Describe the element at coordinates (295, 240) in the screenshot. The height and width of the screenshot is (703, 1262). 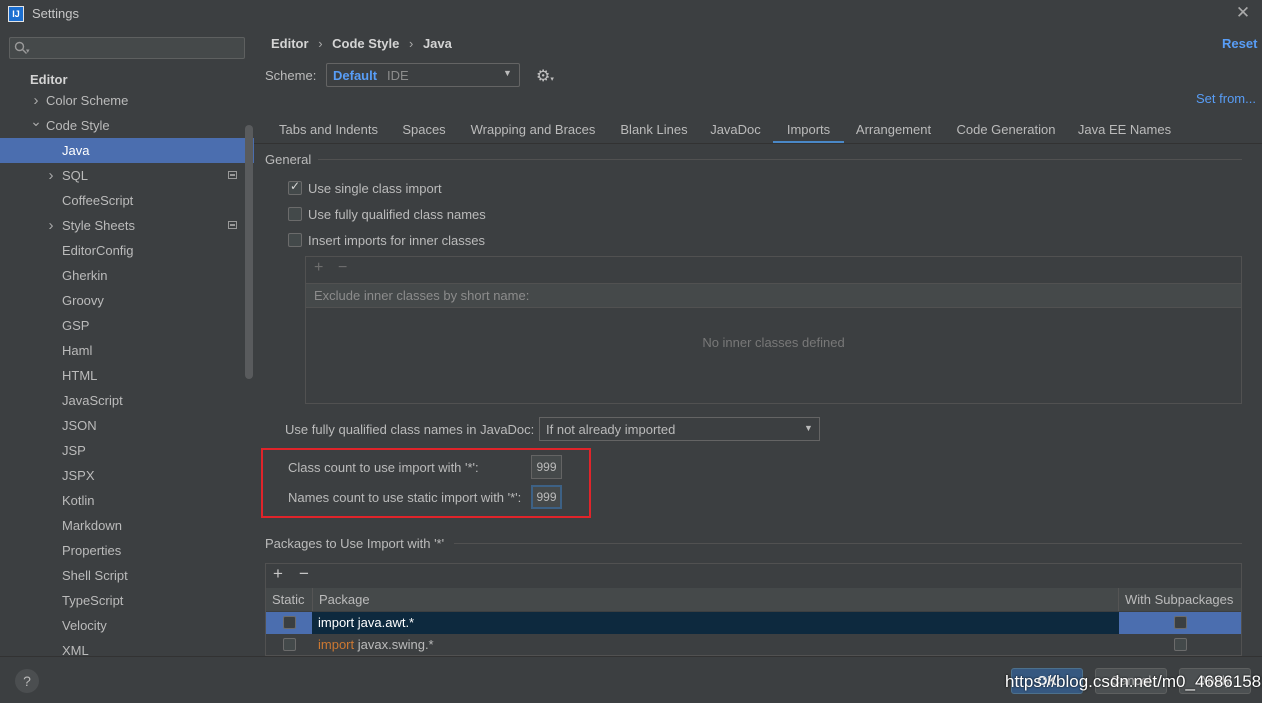
I see `insert-imports-inner-classes-checkbox` at that location.